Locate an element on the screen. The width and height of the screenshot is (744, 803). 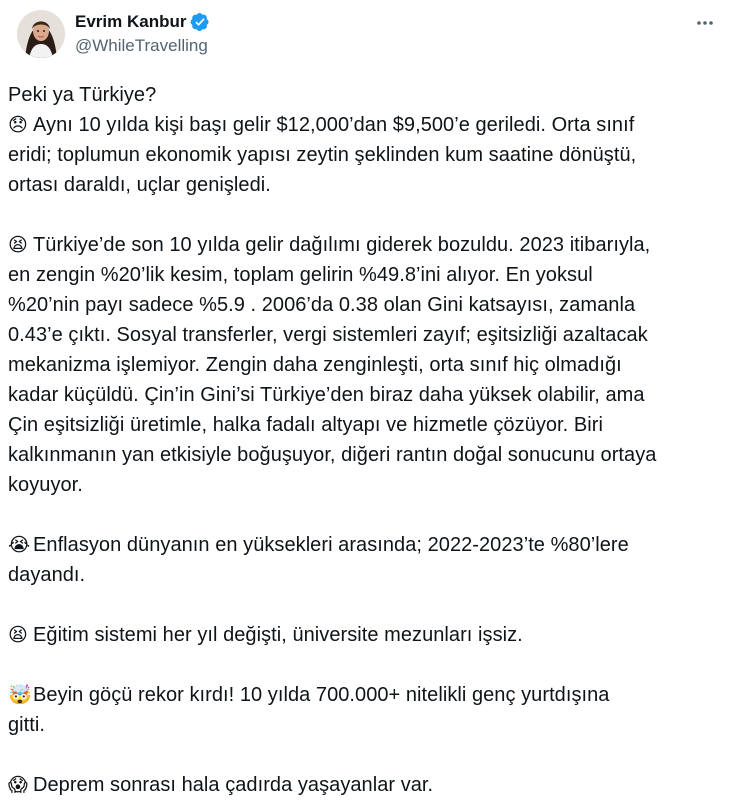
author-display-name: Evrim Kanbur is located at coordinates (130, 22).